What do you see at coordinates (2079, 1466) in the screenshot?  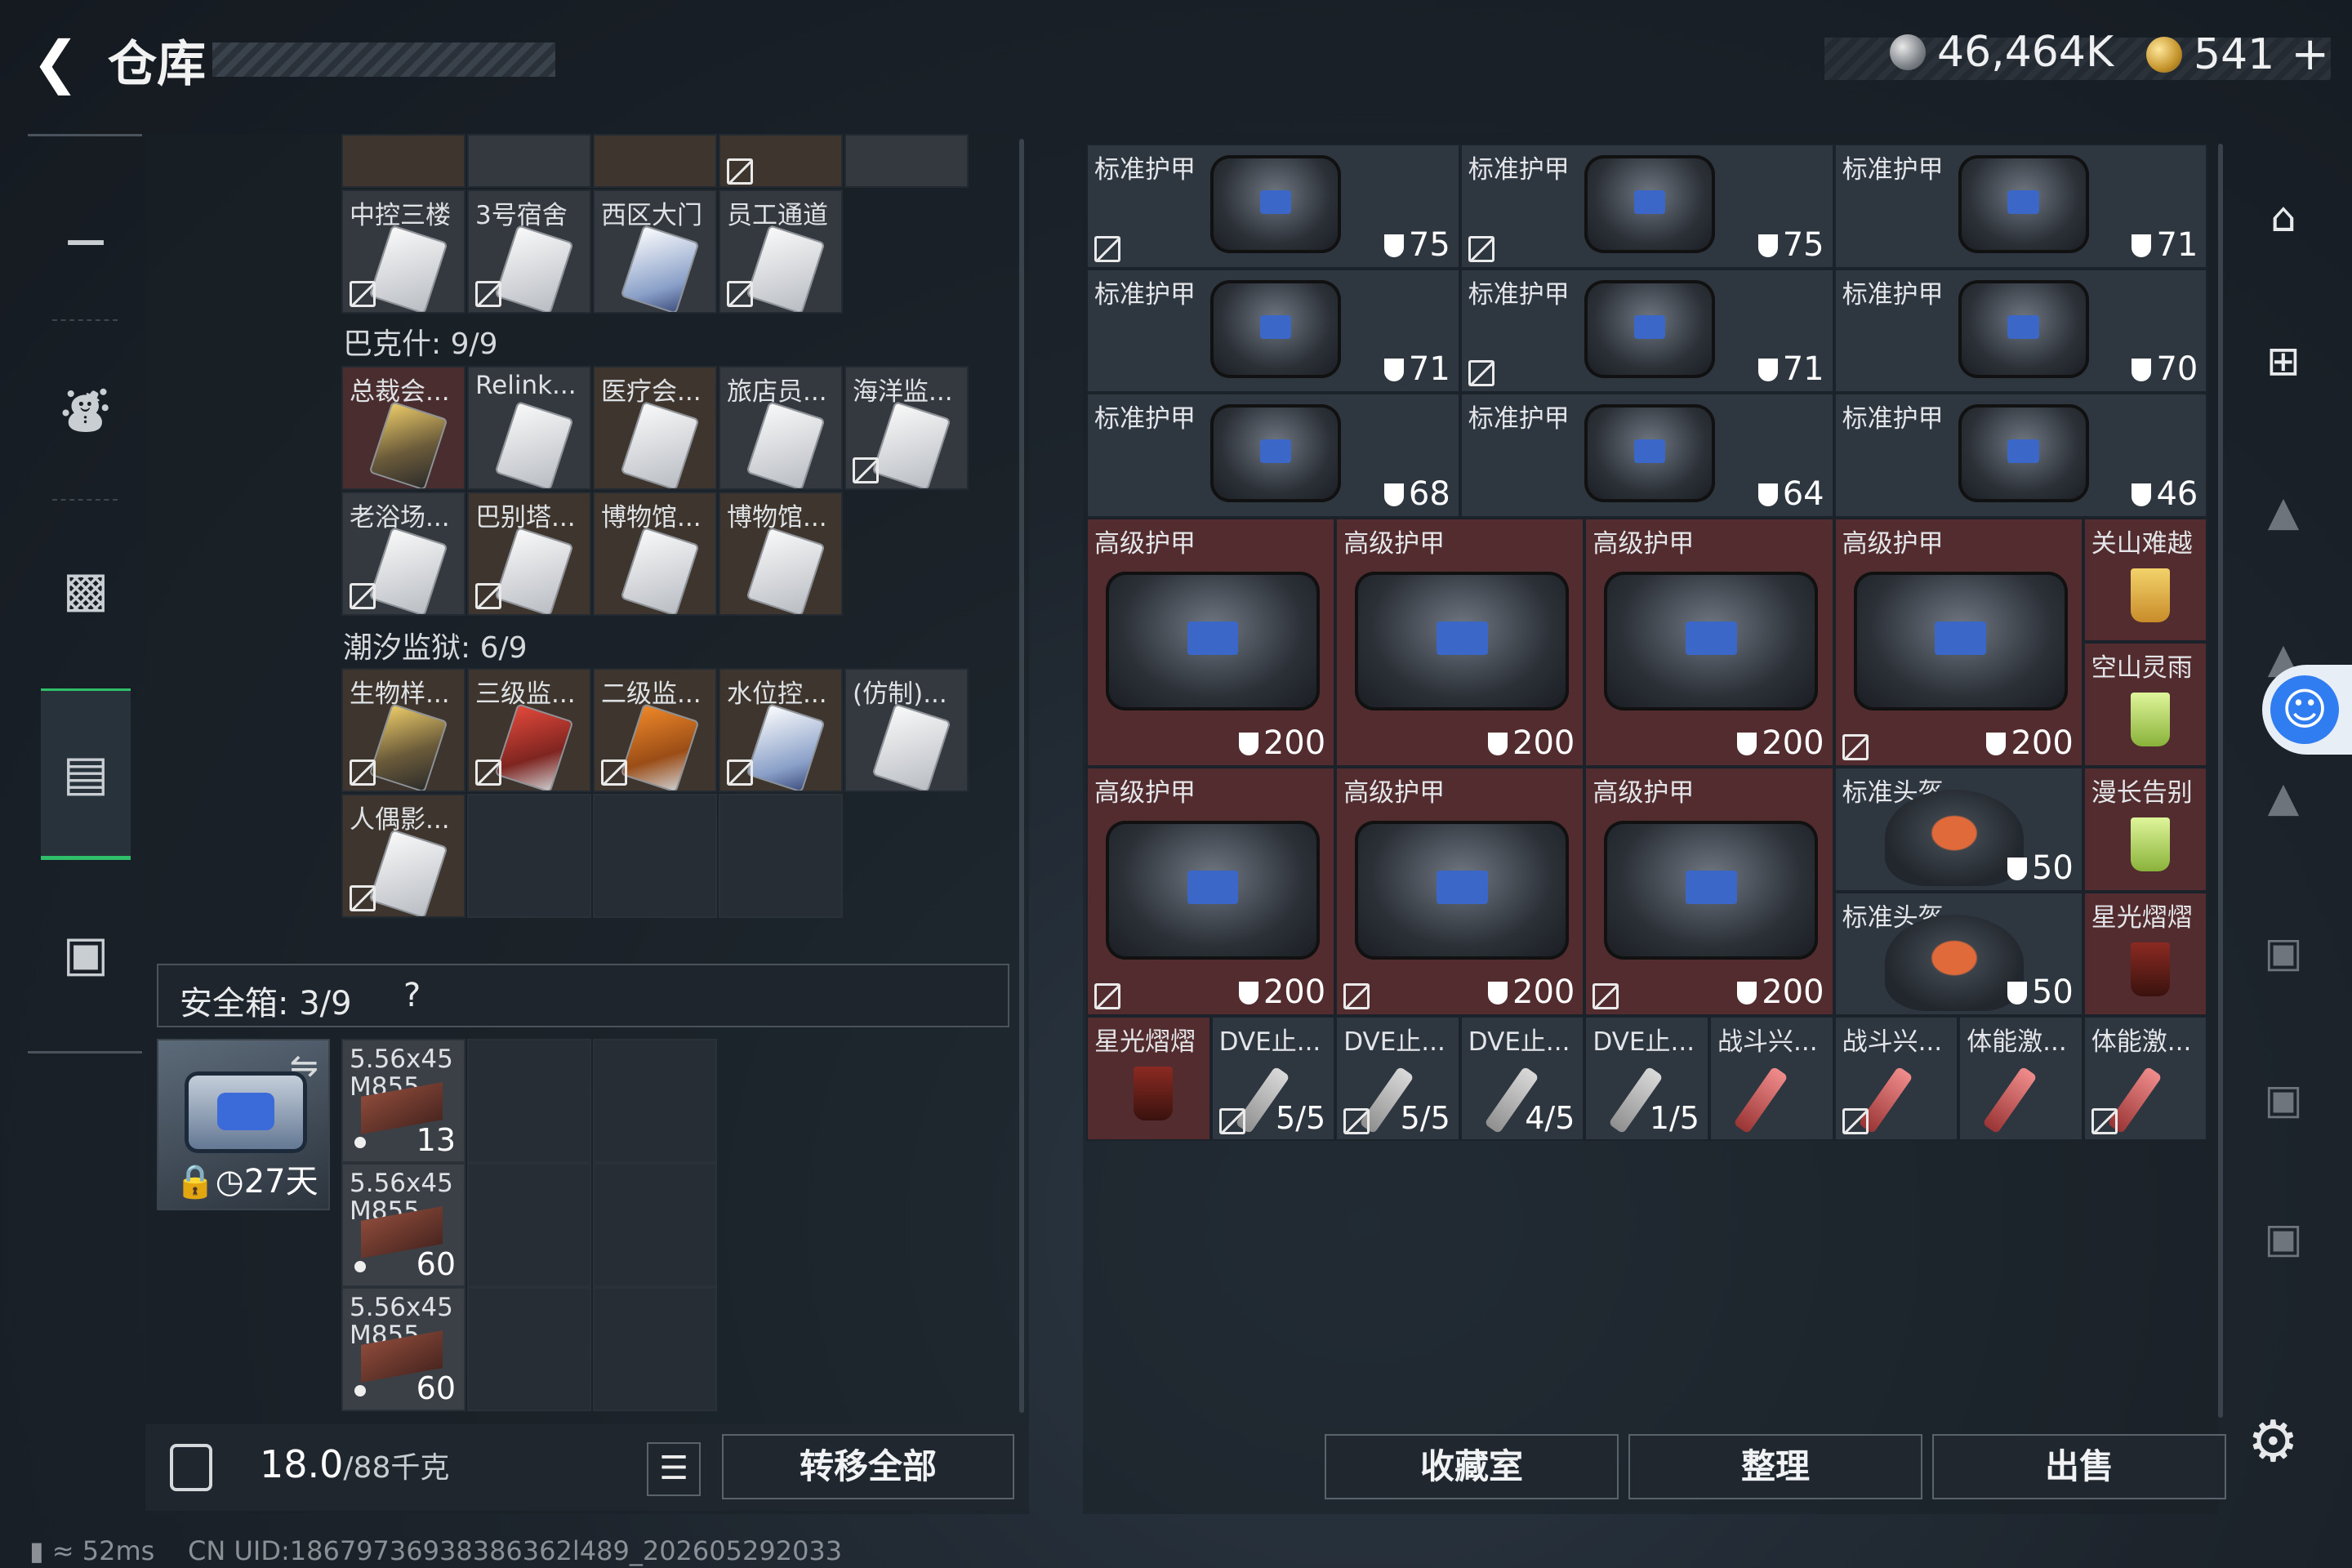 I see `sell-button: 出售` at bounding box center [2079, 1466].